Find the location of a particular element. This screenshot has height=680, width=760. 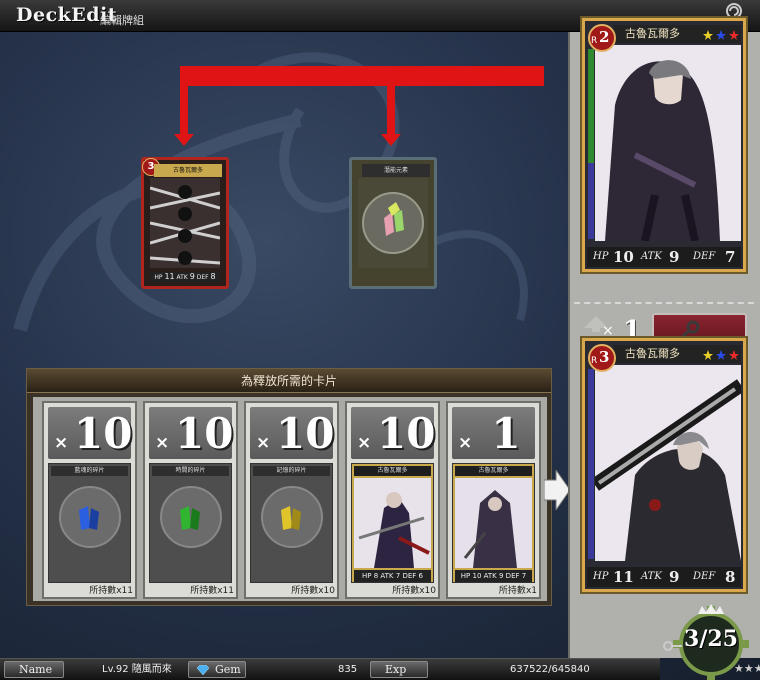

requirement-card: × 10 藍魂的碎片 所持數x11 is located at coordinates (89, 500).